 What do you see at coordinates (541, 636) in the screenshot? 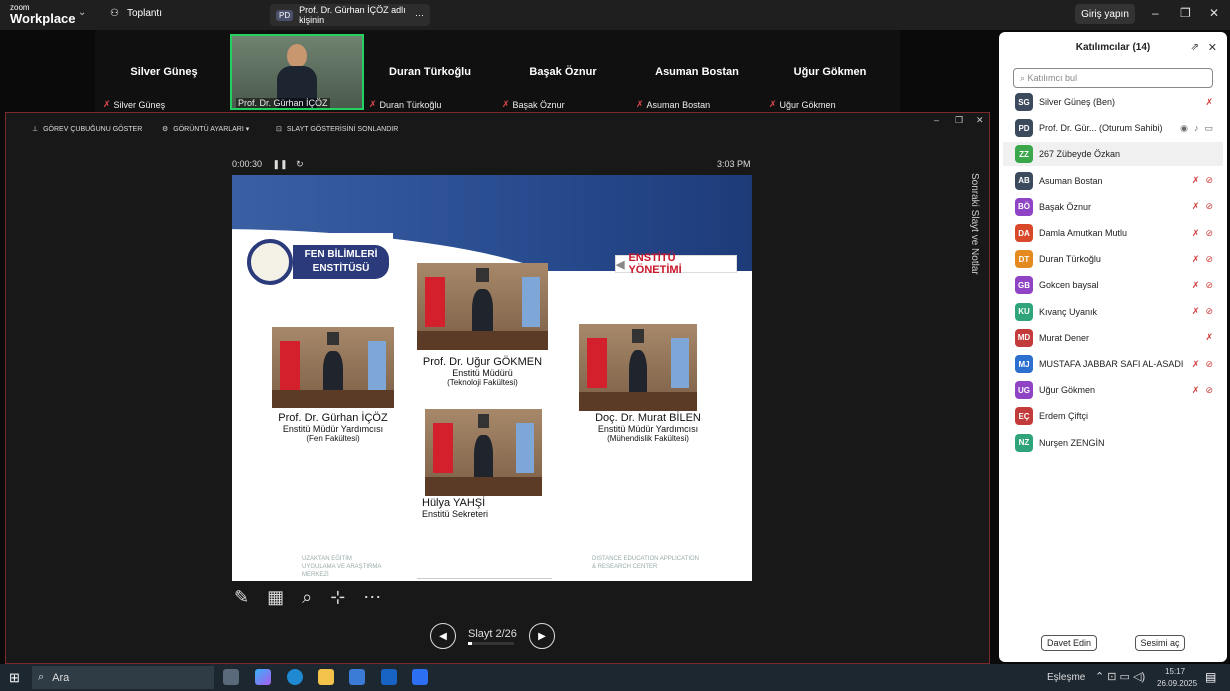
I see `next-slide-button: ▶` at bounding box center [541, 636].